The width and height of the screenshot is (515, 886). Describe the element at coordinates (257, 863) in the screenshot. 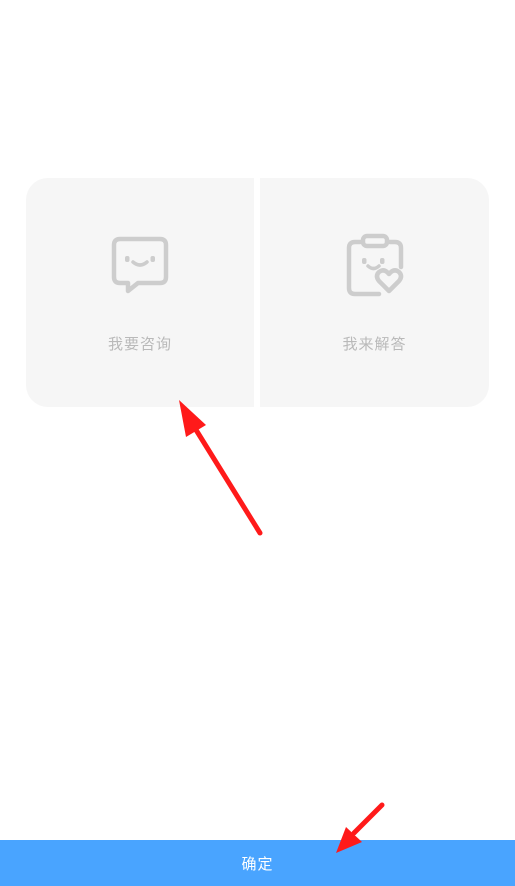

I see `confirm-button: 确定` at that location.